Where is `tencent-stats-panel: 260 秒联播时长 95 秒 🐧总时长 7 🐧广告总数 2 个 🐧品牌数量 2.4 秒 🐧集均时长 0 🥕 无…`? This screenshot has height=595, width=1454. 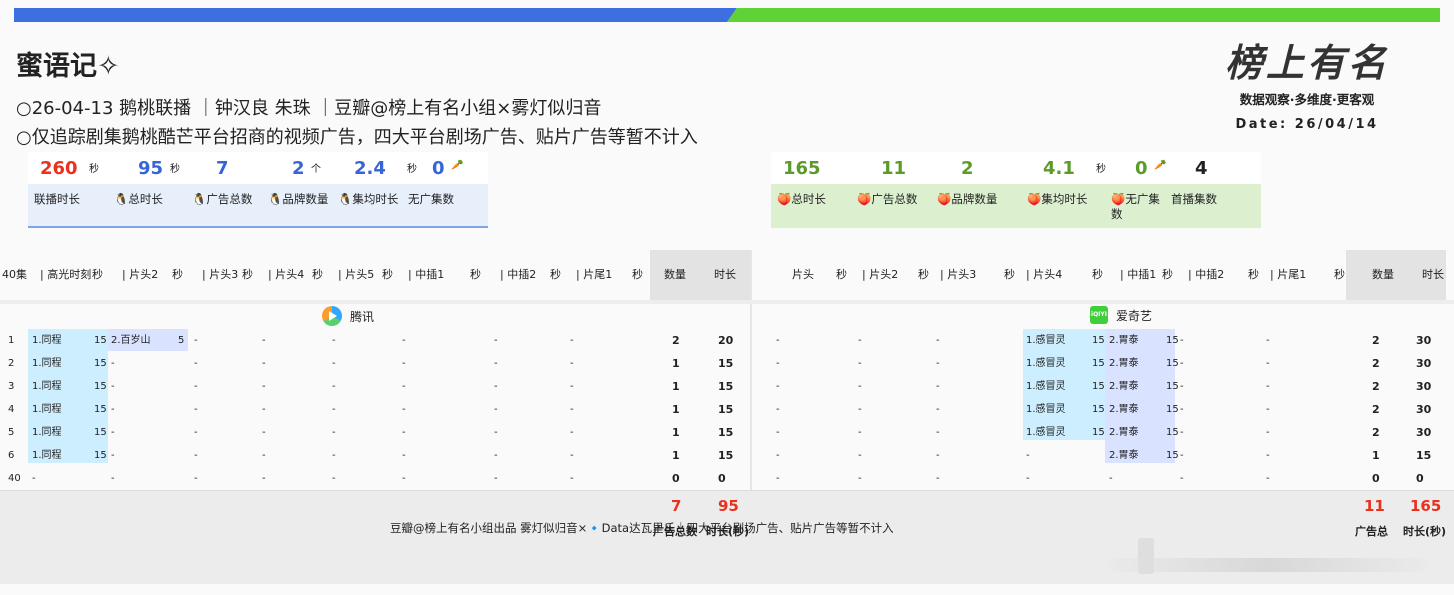 tencent-stats-panel: 260 秒联播时长 95 秒 🐧总时长 7 🐧广告总数 2 个 🐧品牌数量 2.4 秒 🐧集均时长 0 🥕 无… is located at coordinates (258, 191).